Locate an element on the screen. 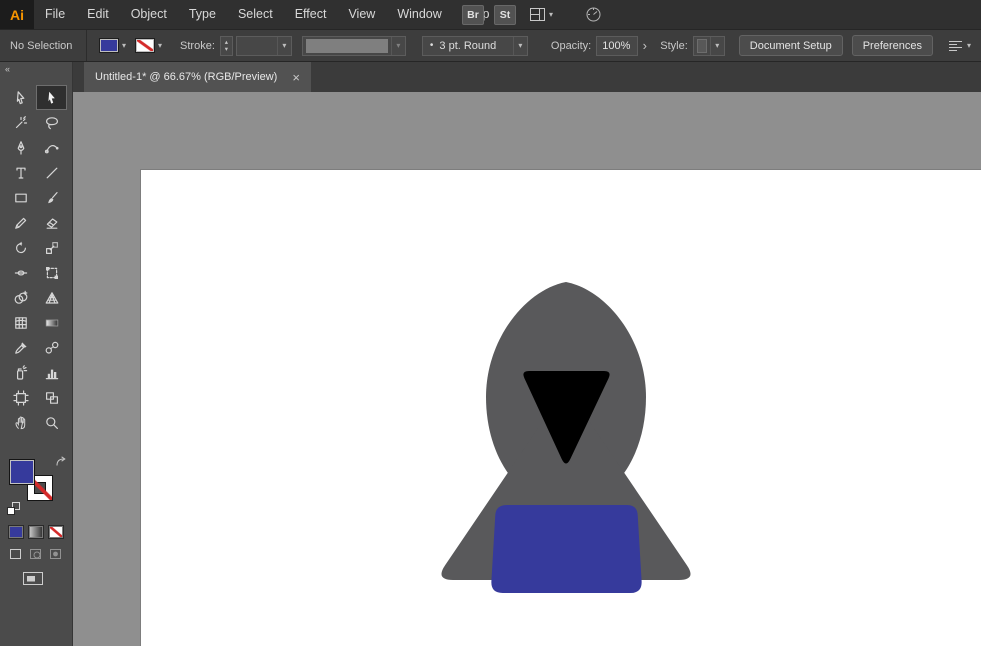 Image resolution: width=981 pixels, height=646 pixels. width-tool-icon is located at coordinates (20, 272).